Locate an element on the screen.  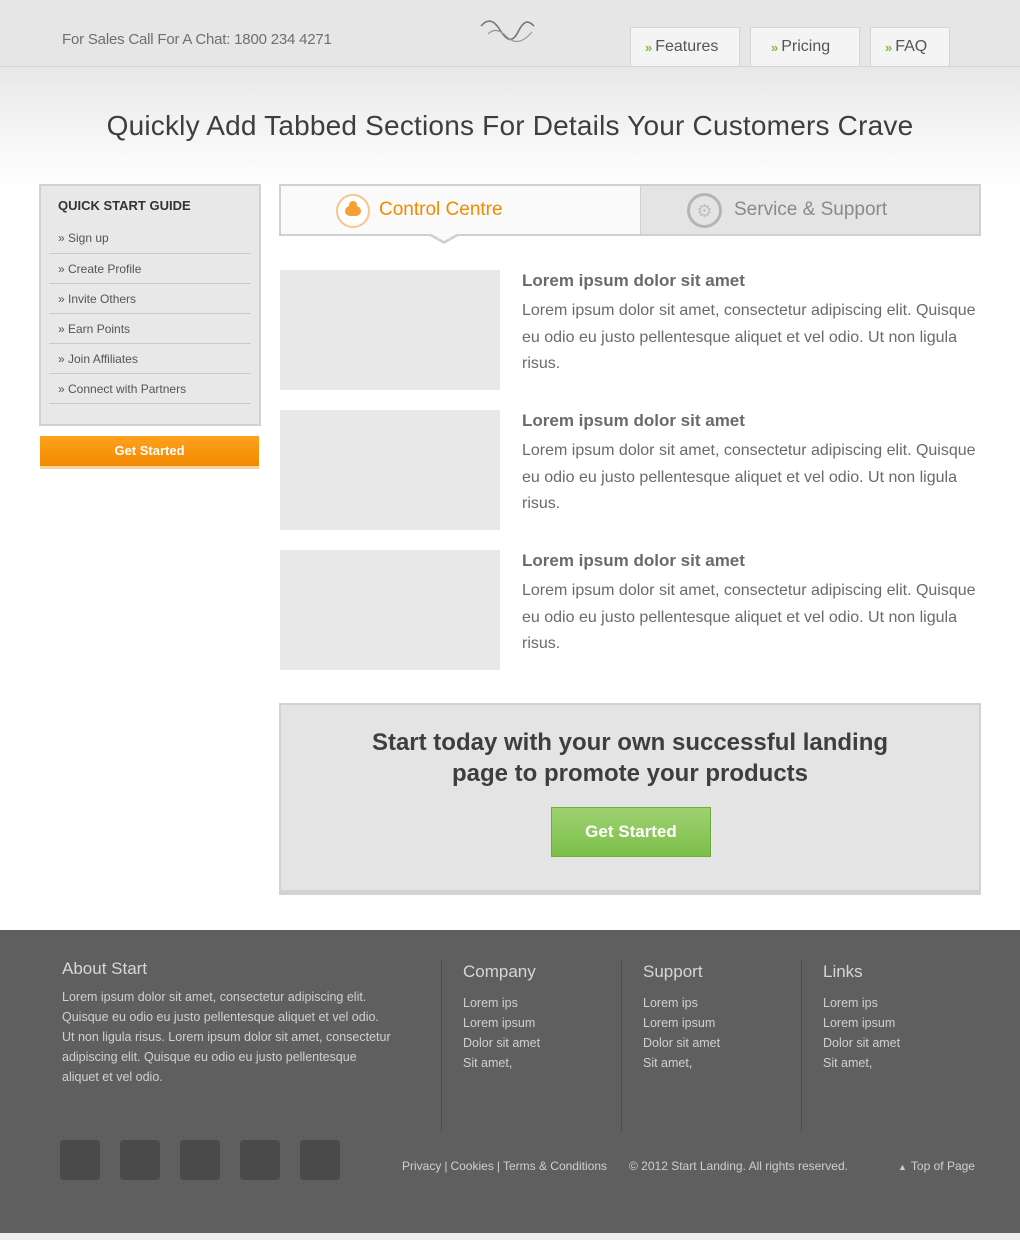
guide-item-join-affiliates: » Join Affiliates is located at coordinates (150, 359).